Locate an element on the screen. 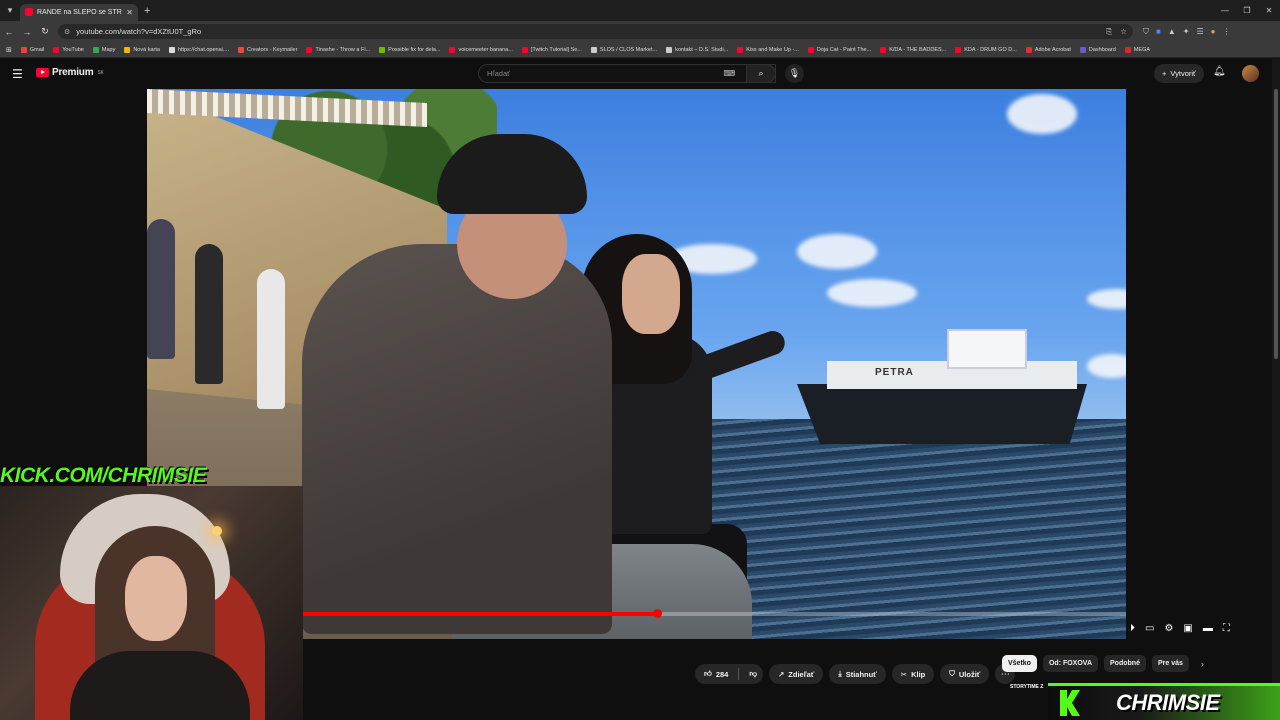  bookmark-label: YouTube is located at coordinates (73, 49).